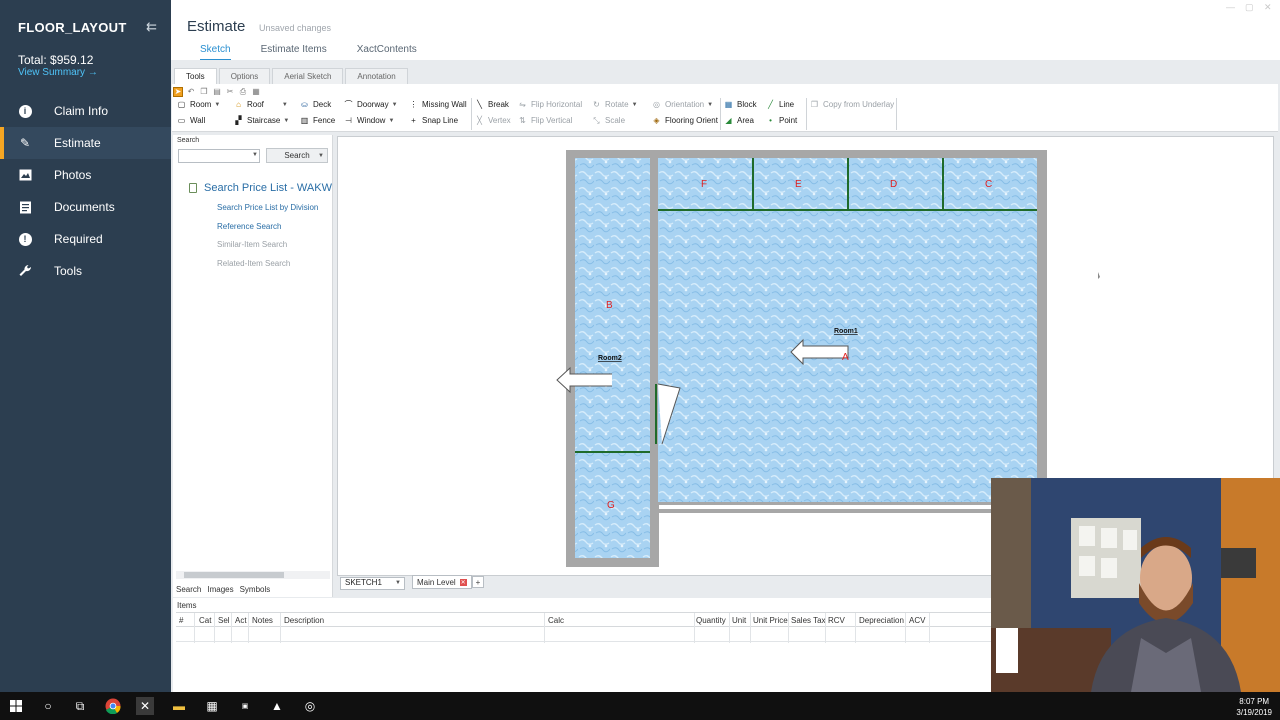 The image size is (1280, 720). Describe the element at coordinates (85, 143) in the screenshot. I see `sidebar-item-estimate: ✎ Estimate` at that location.